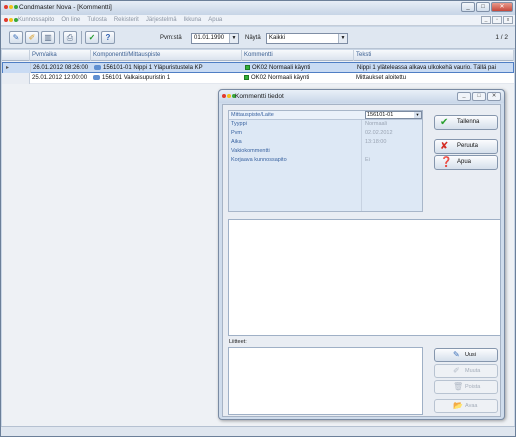  Describe the element at coordinates (70, 37) in the screenshot. I see `print-icon: ⎙` at that location.